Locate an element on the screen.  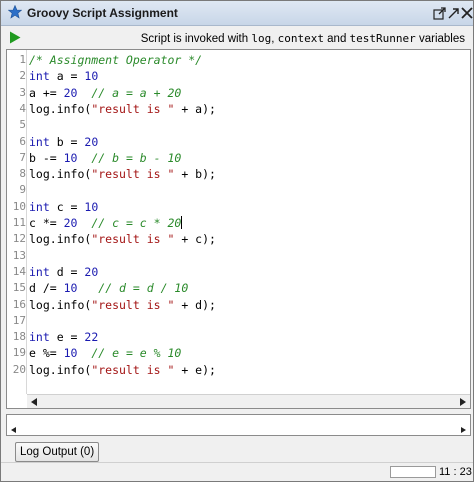
code-line: /* Assignment Operator */ is located at coordinates (115, 60).